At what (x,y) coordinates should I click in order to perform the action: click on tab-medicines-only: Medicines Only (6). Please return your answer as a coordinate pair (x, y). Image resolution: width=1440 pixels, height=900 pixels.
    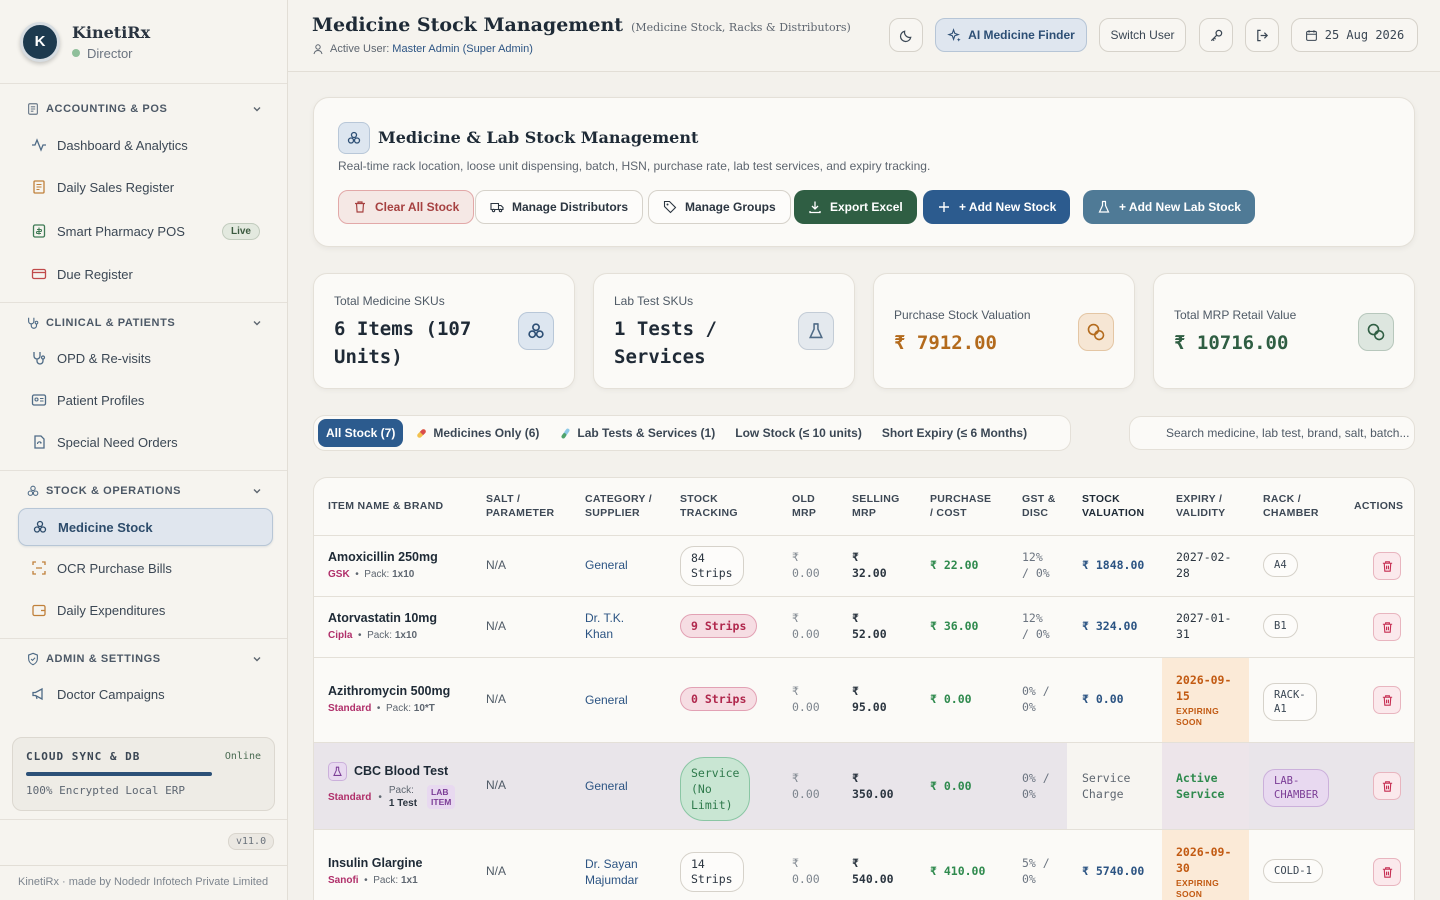
    Looking at the image, I should click on (477, 433).